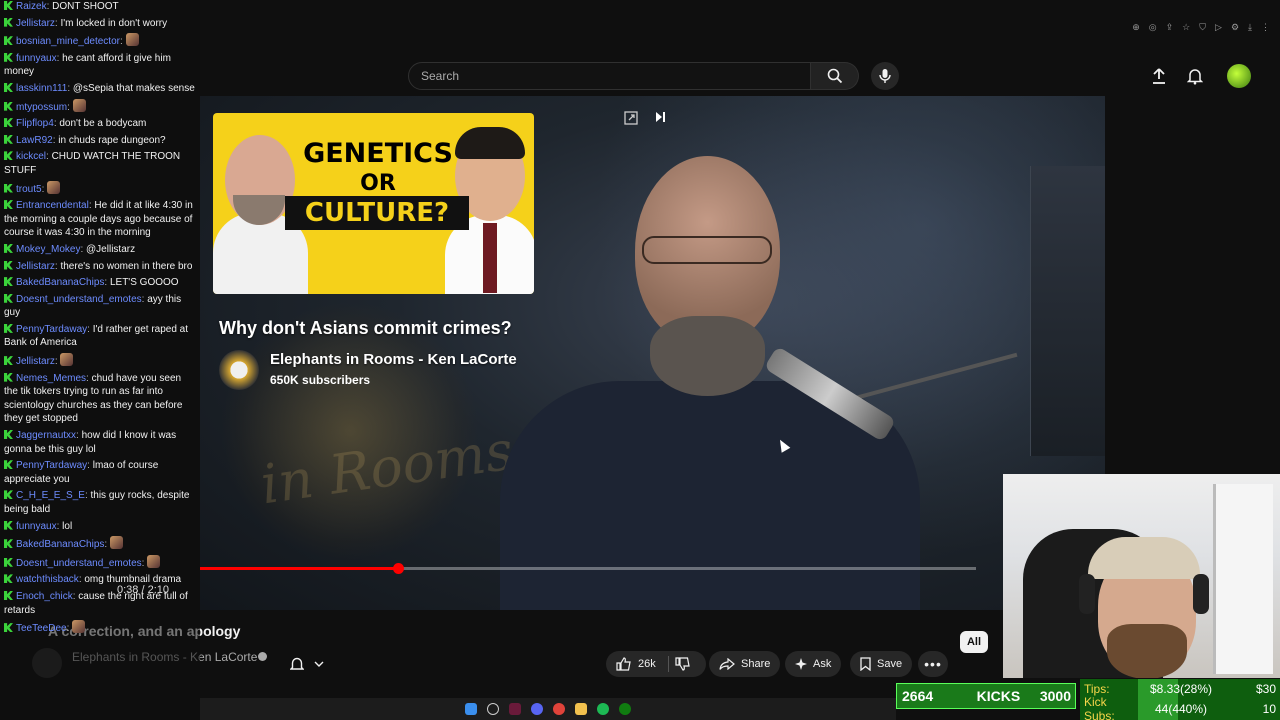 The image size is (1280, 720). I want to click on more-icon: •••, so click(933, 664).